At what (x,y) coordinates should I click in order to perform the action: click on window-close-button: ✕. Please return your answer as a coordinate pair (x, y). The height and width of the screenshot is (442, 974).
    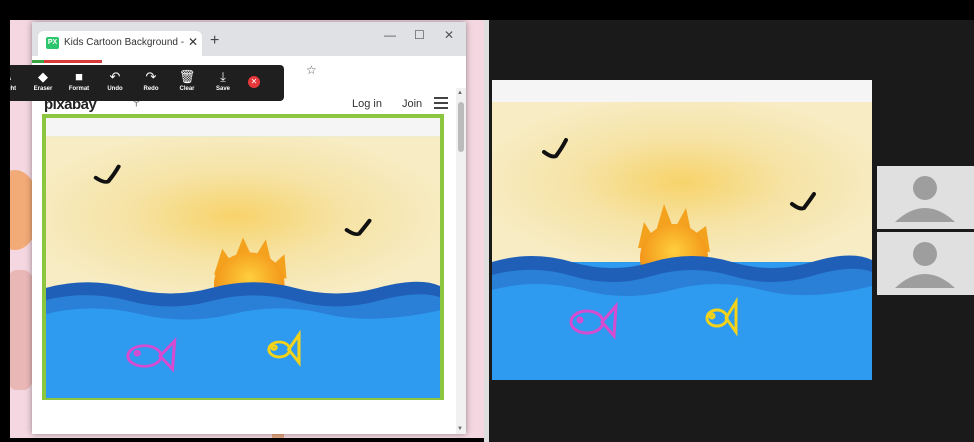
    Looking at the image, I should click on (449, 35).